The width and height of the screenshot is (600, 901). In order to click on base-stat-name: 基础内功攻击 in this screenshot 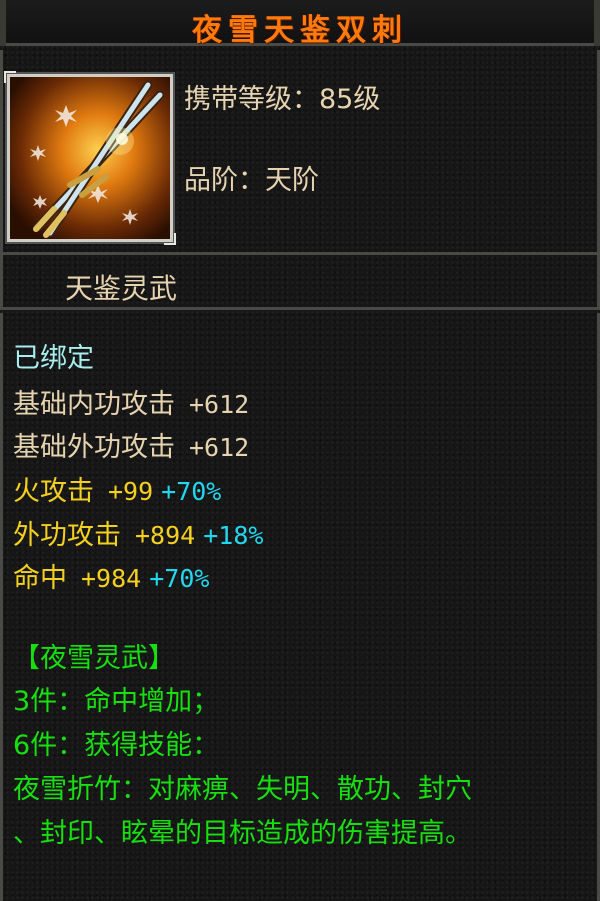, I will do `click(94, 404)`.